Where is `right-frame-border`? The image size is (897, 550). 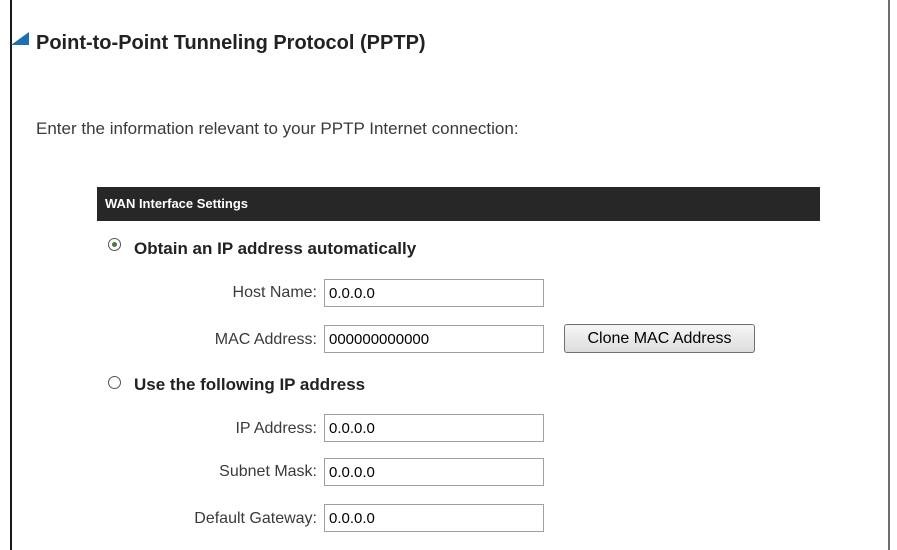
right-frame-border is located at coordinates (889, 275).